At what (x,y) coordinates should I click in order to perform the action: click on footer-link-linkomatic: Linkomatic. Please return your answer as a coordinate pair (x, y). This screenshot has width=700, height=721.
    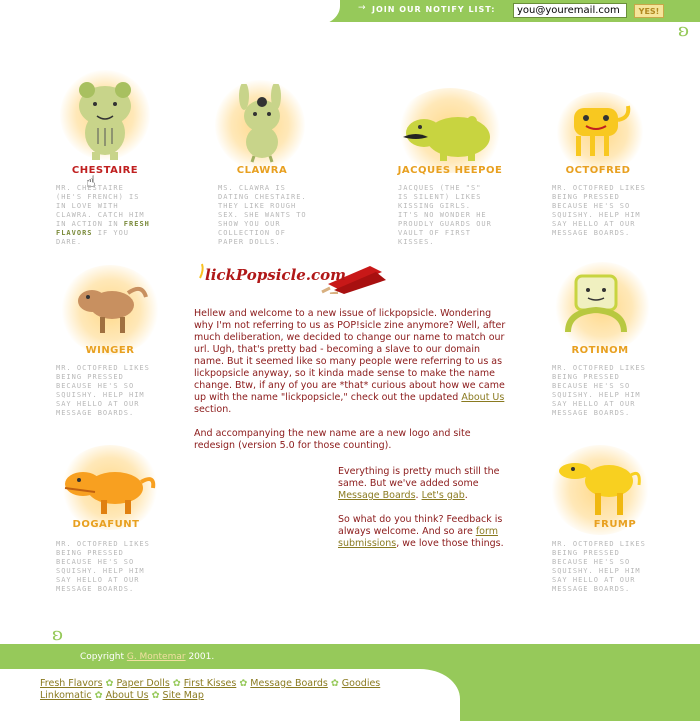
    Looking at the image, I should click on (66, 695).